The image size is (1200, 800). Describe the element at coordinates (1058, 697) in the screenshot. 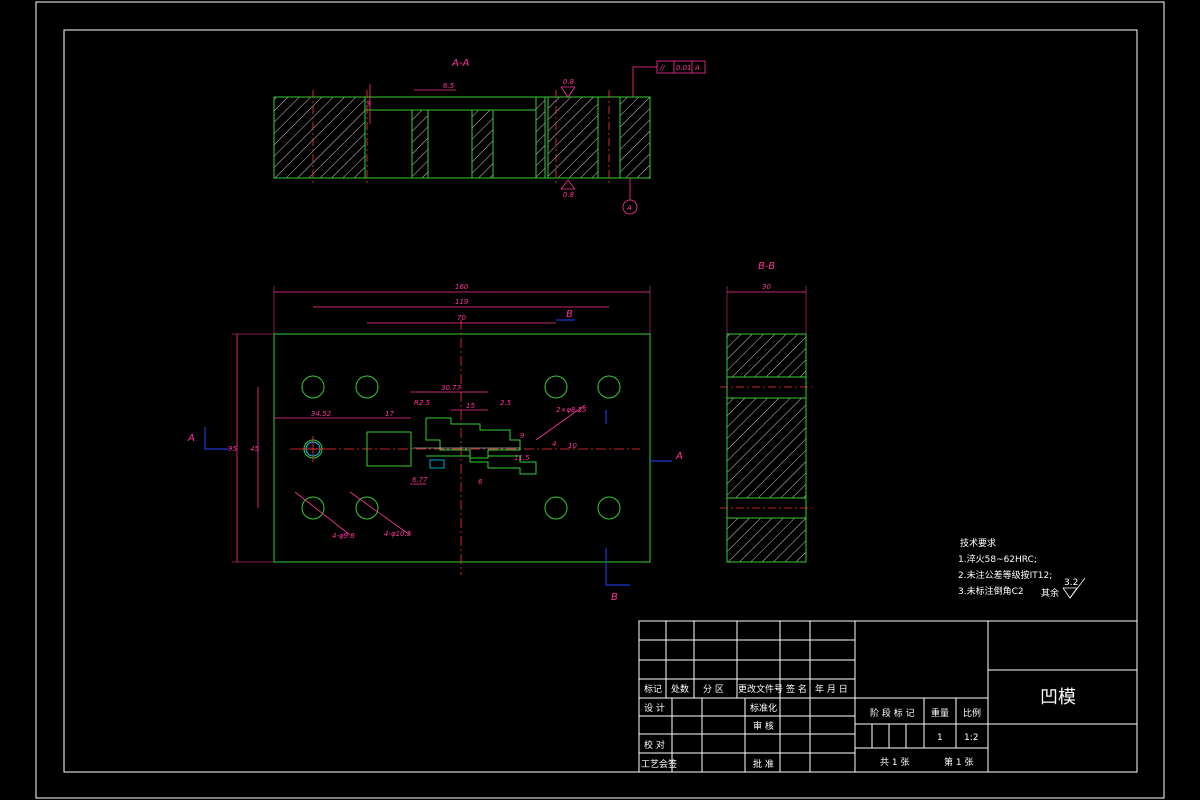

I see `tb-part-name: 凹模` at that location.